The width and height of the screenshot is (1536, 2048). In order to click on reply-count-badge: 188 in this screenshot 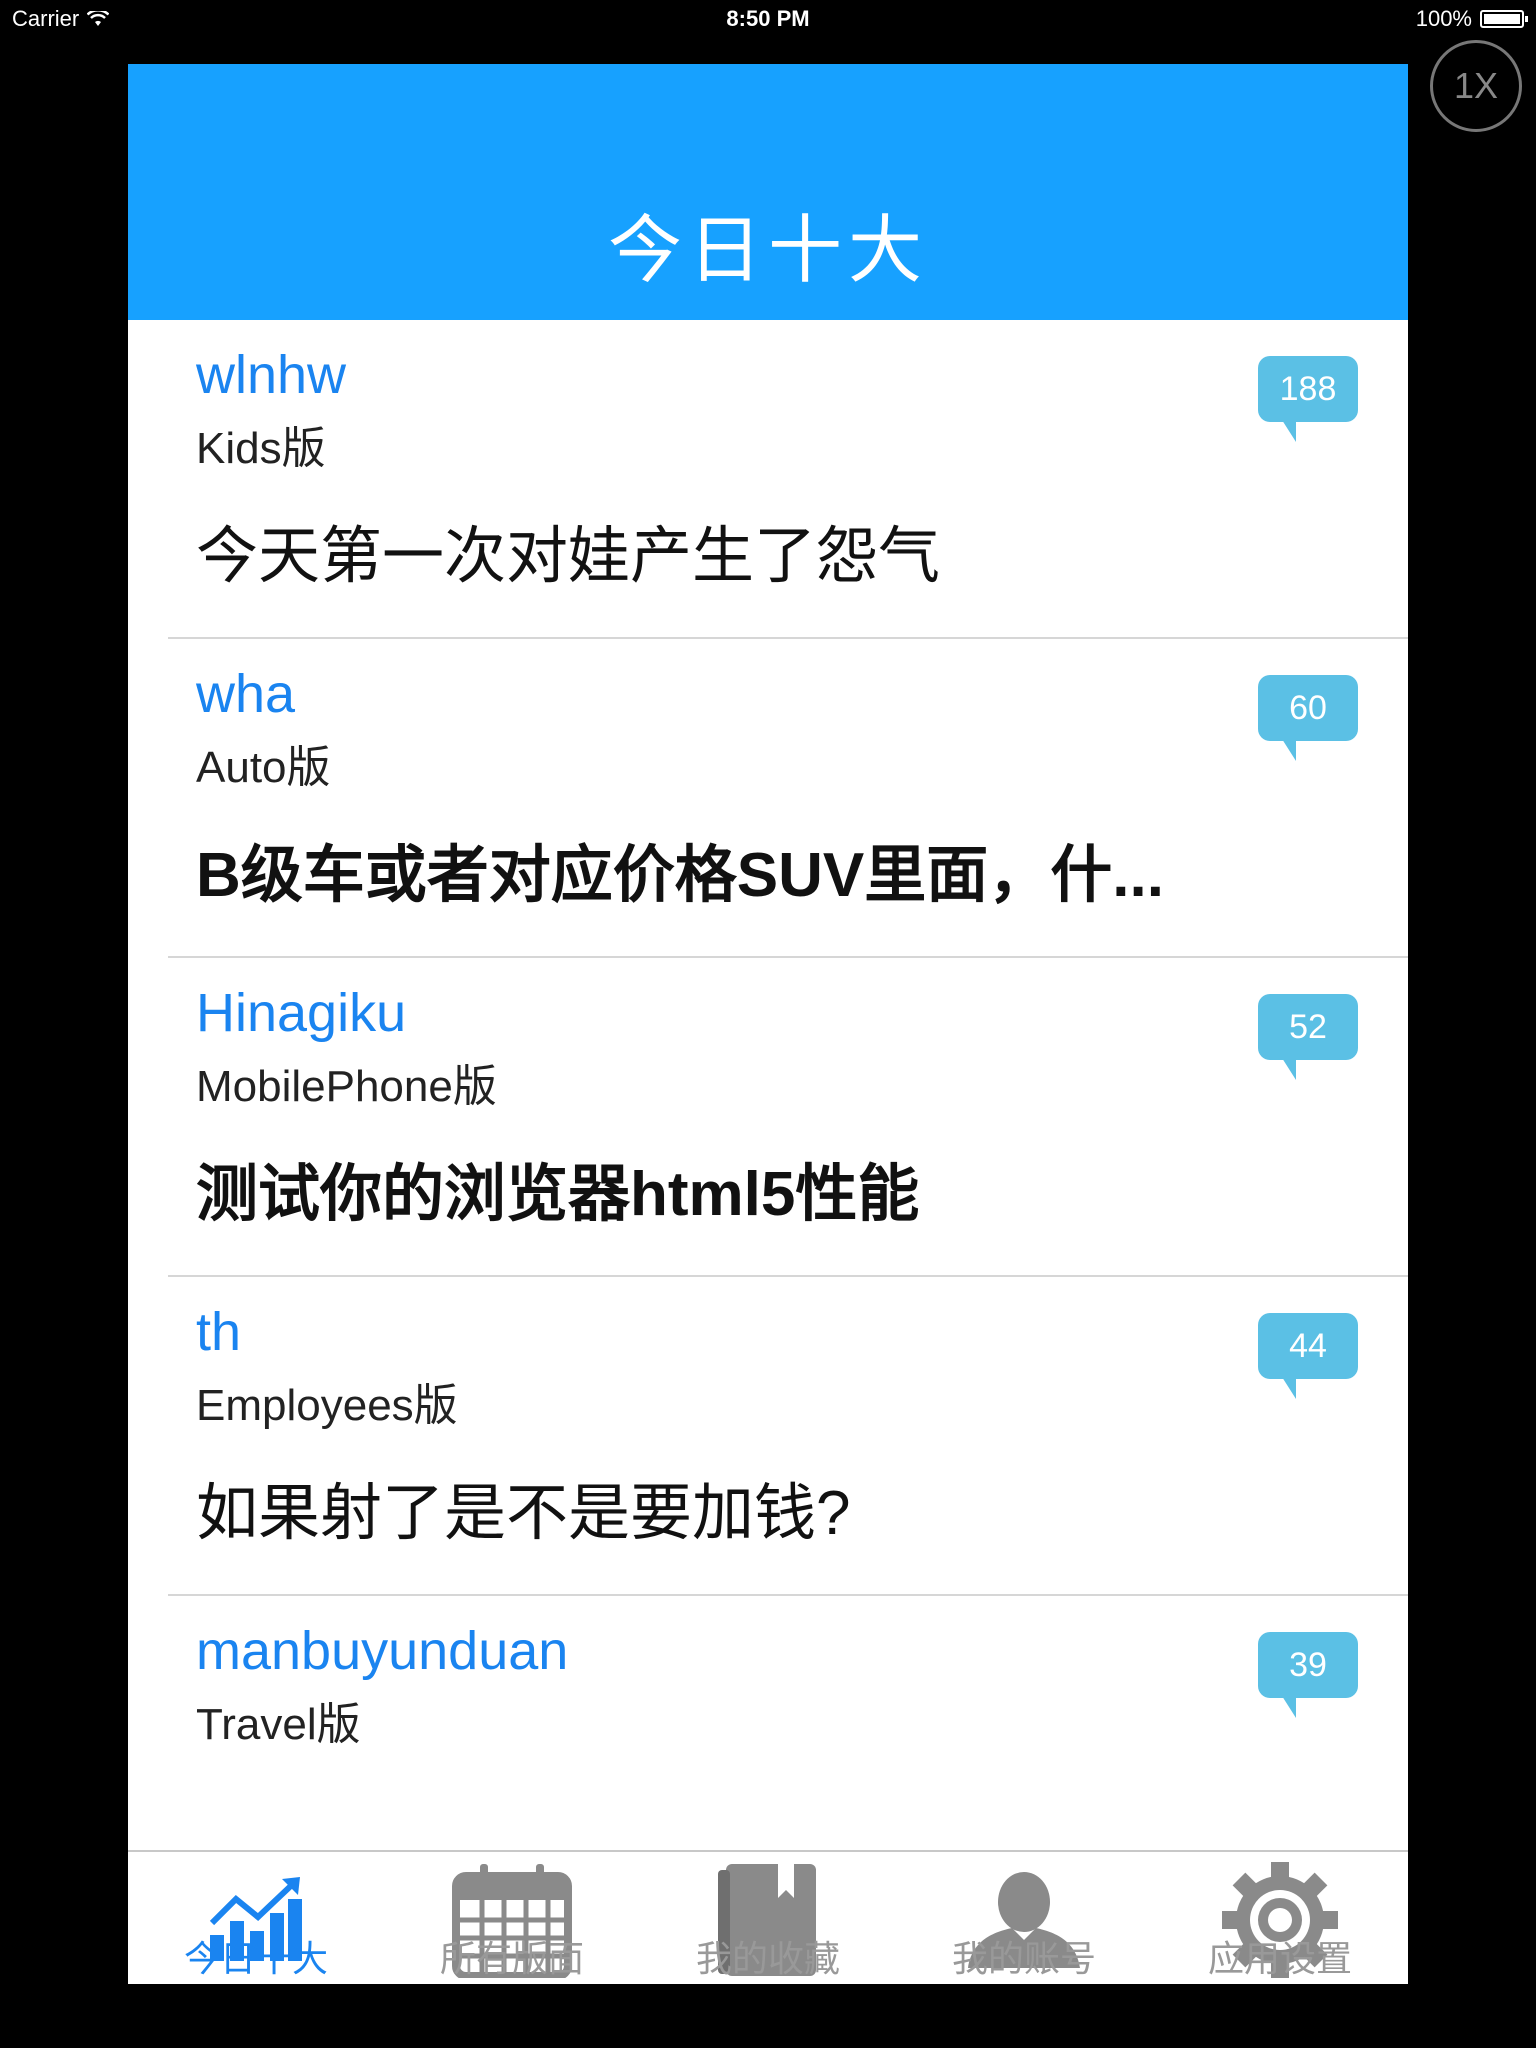, I will do `click(1308, 399)`.